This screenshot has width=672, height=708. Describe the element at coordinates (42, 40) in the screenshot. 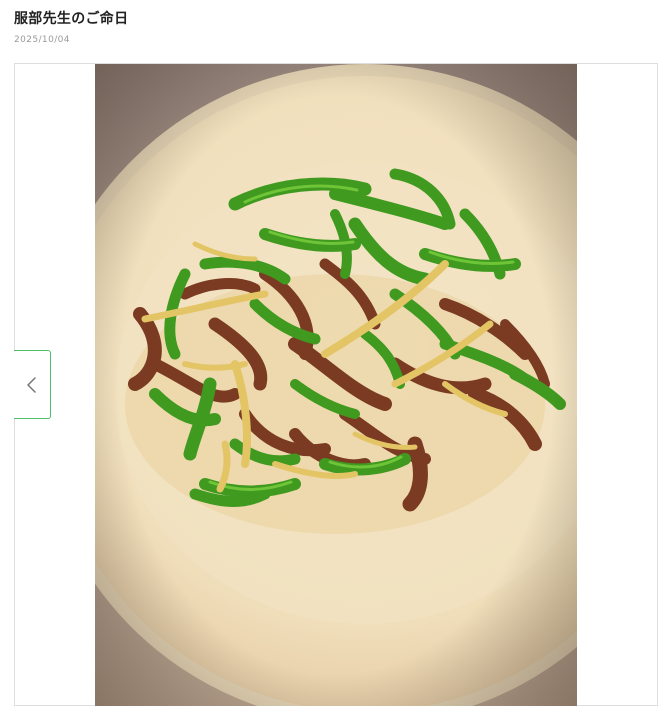

I see `post-date: 2025/10/04` at that location.